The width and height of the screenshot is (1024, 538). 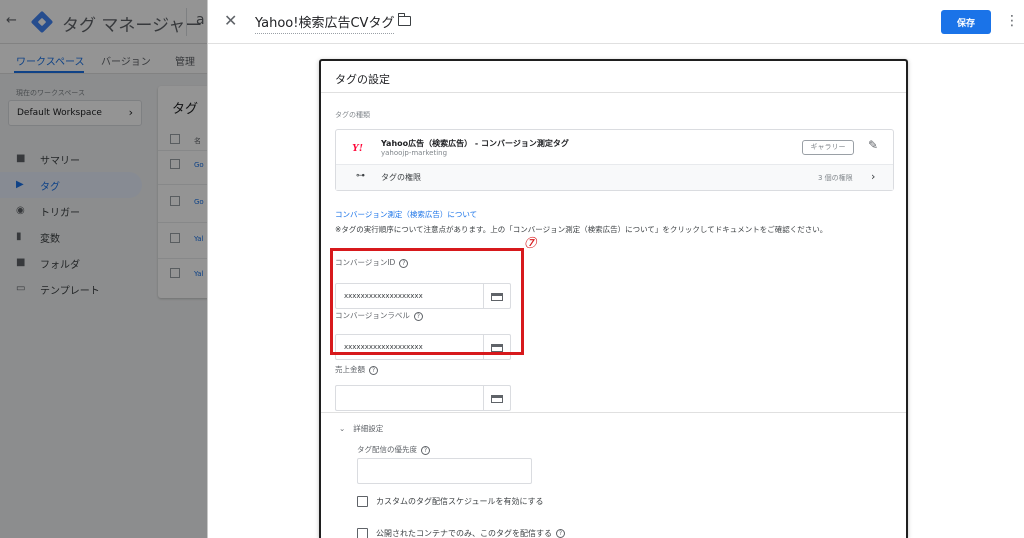 What do you see at coordinates (828, 147) in the screenshot?
I see `gallery-badge: ギャラリー` at bounding box center [828, 147].